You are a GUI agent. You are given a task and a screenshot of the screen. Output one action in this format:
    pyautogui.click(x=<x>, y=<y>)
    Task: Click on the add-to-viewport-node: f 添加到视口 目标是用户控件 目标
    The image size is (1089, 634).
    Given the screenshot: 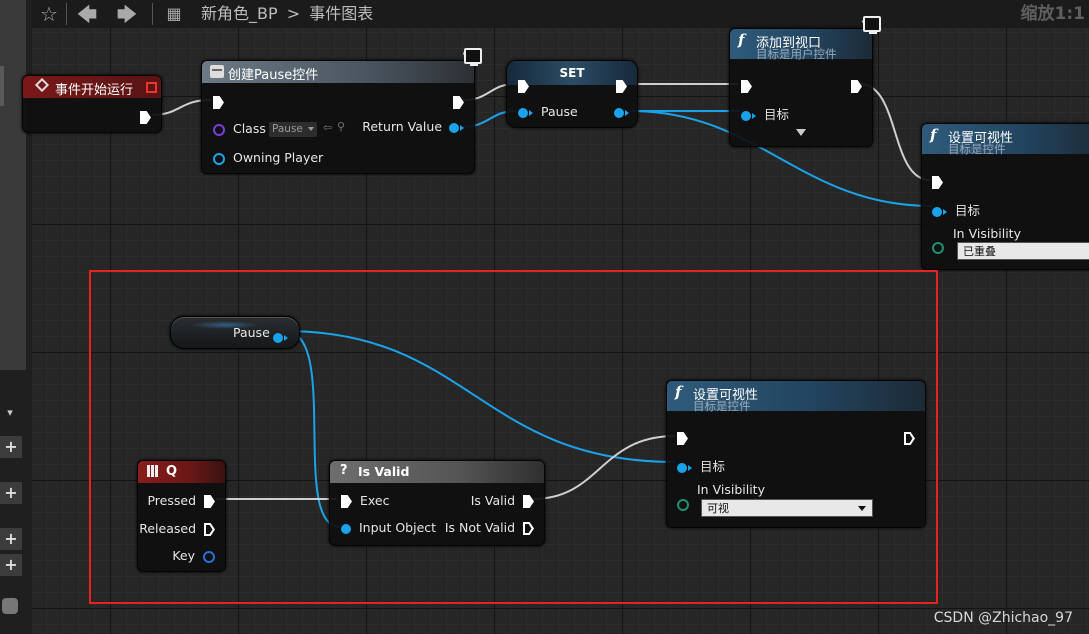 What is the action you would take?
    pyautogui.click(x=801, y=87)
    